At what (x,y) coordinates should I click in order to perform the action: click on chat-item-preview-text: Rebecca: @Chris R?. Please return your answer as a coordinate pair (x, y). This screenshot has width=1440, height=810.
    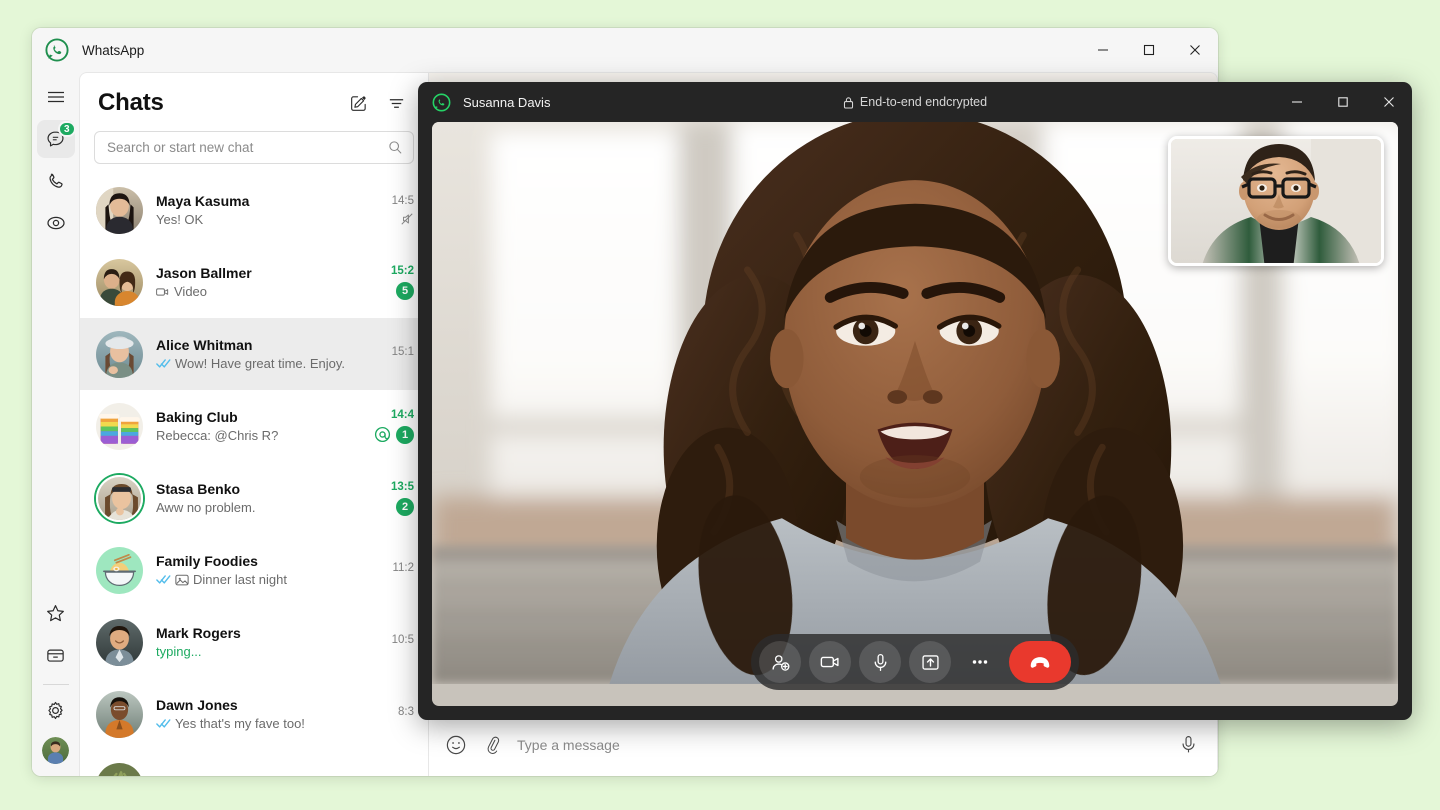
    Looking at the image, I should click on (217, 435).